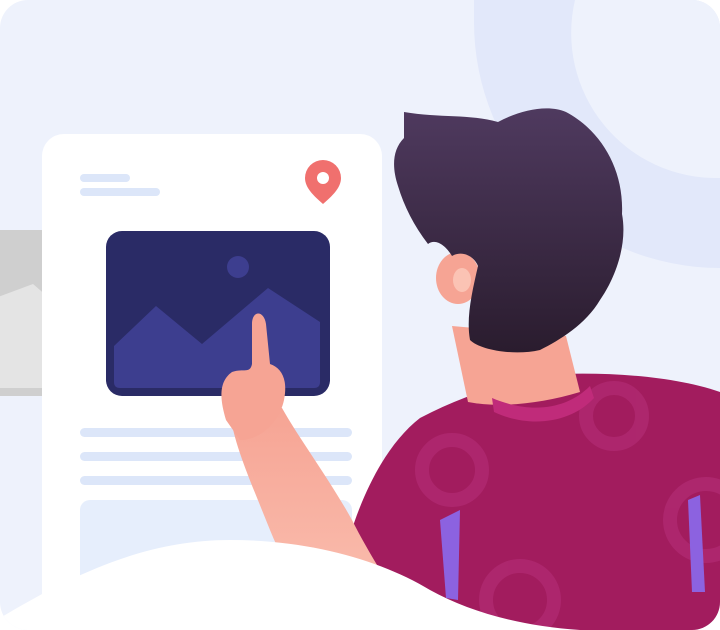 Image resolution: width=720 pixels, height=630 pixels. I want to click on sun-dot, so click(238, 267).